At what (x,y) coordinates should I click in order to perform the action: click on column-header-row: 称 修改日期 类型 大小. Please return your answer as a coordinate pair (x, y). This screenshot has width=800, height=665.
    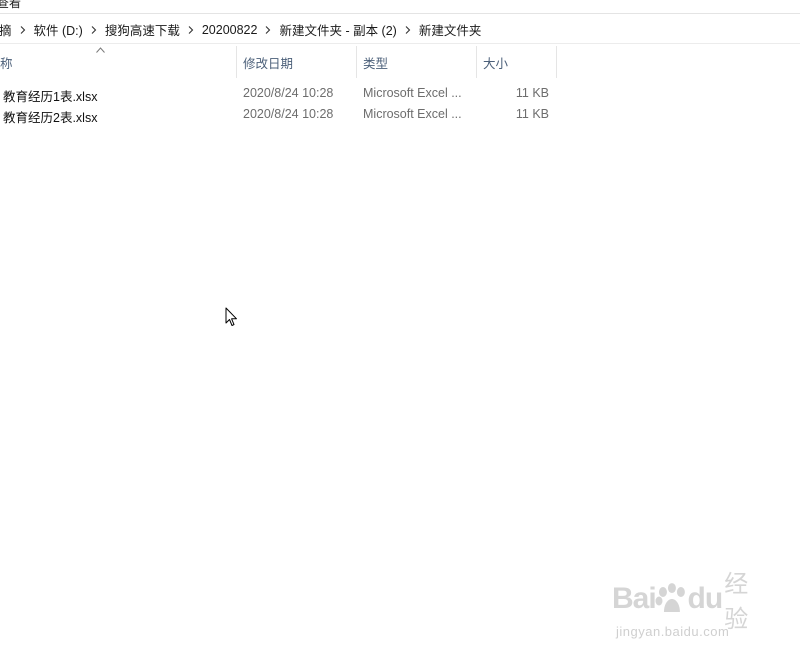
    Looking at the image, I should click on (400, 62).